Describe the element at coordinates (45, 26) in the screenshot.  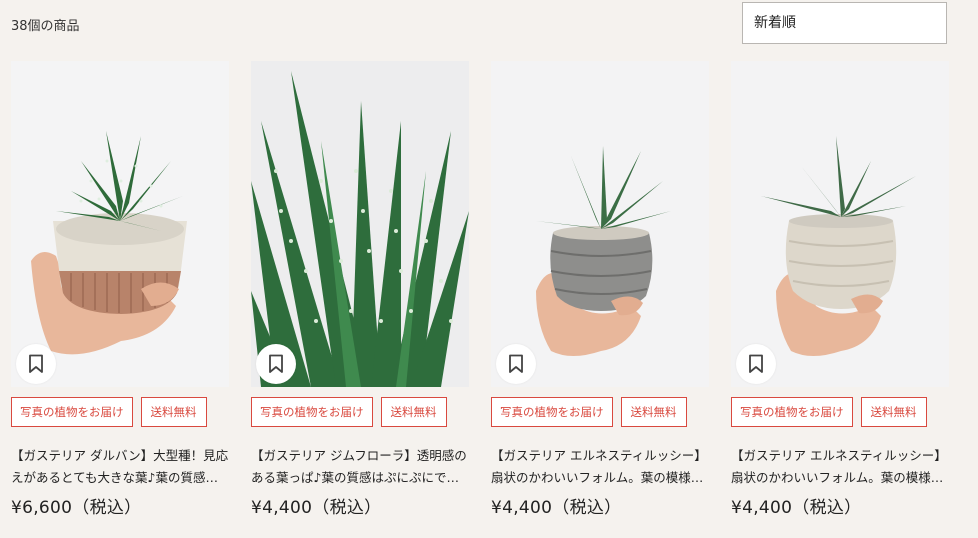
I see `result-count: 38個の商品` at that location.